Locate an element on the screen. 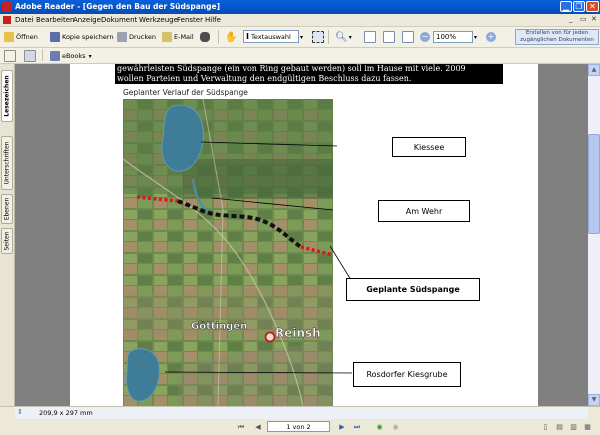  zoom-out-button: − is located at coordinates (425, 37).